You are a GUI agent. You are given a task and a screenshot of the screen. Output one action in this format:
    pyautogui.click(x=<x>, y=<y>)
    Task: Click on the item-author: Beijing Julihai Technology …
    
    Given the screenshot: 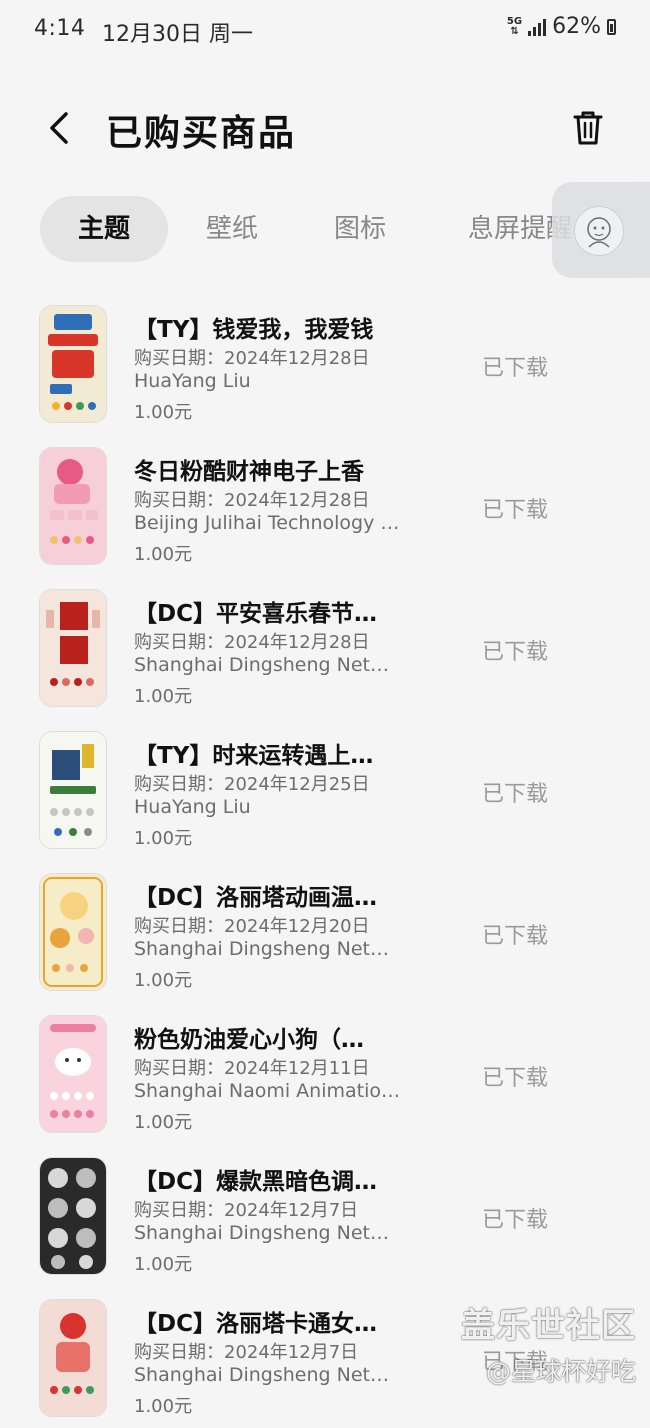 What is the action you would take?
    pyautogui.click(x=267, y=523)
    